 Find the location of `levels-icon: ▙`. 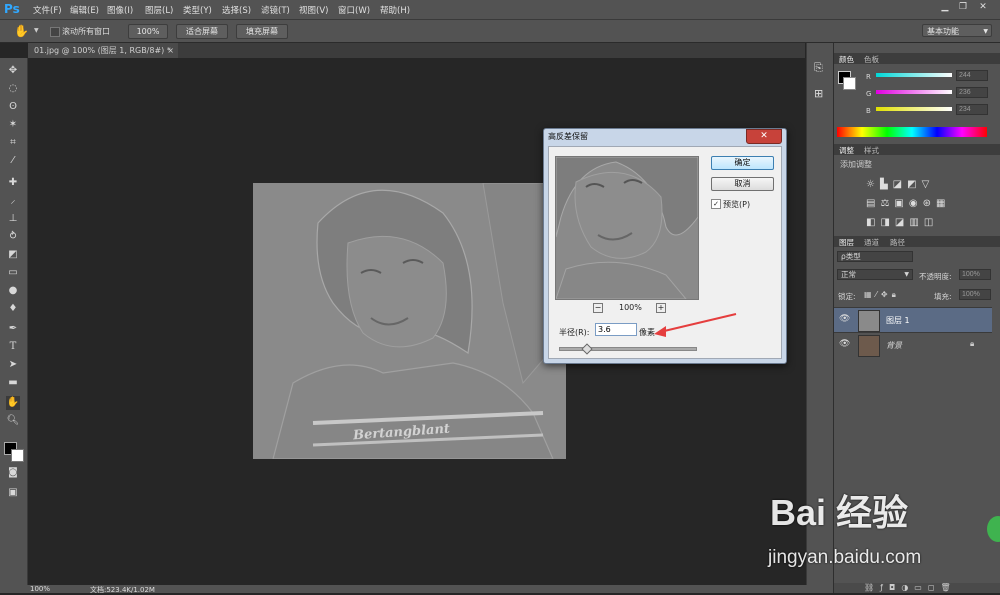

levels-icon: ▙ is located at coordinates (886, 184).